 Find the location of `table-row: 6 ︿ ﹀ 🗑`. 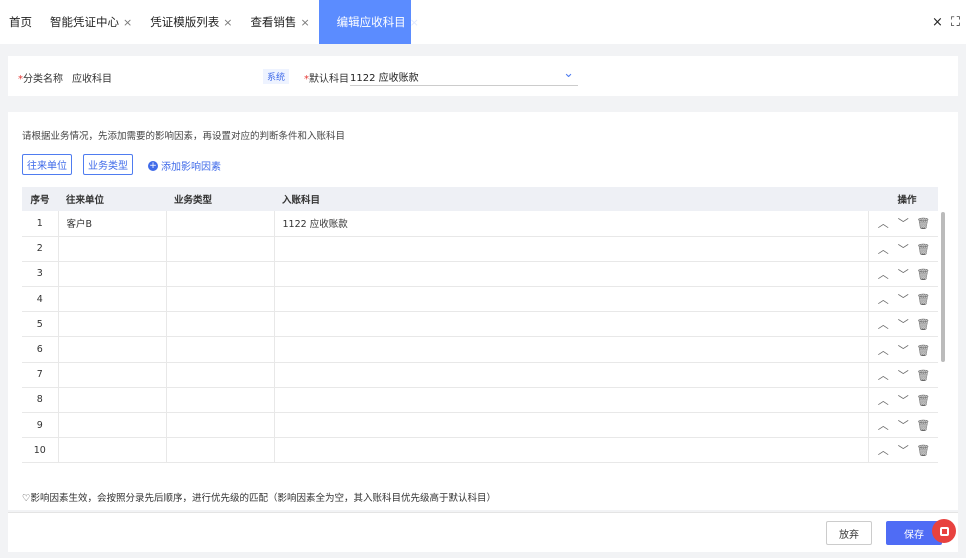

table-row: 6 ︿ ﹀ 🗑 is located at coordinates (480, 349).